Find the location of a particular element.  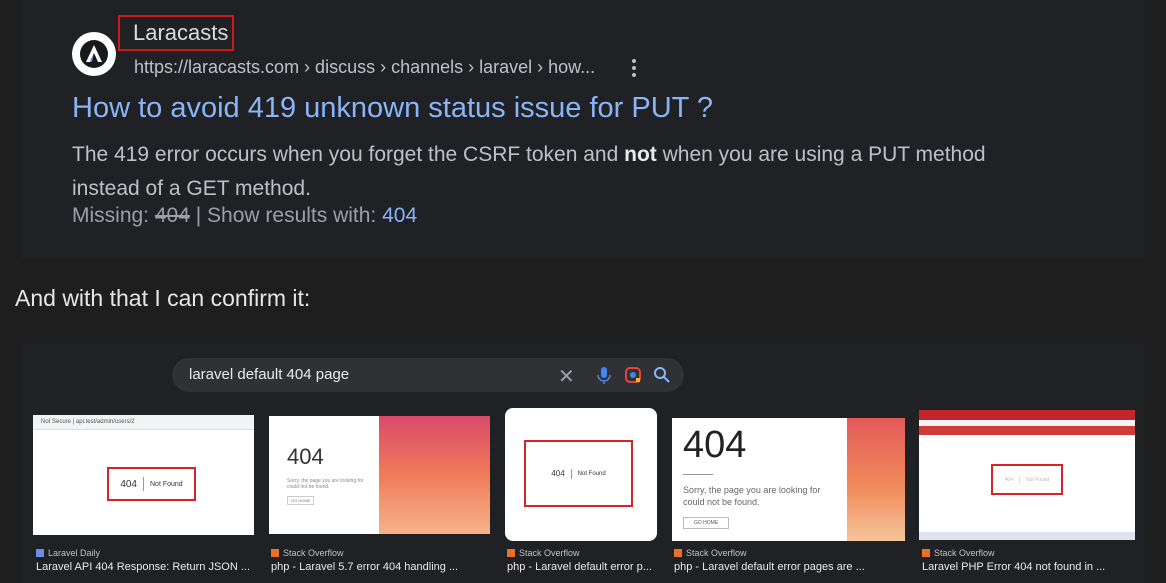

search-input: laravel default 404 page is located at coordinates (269, 374).